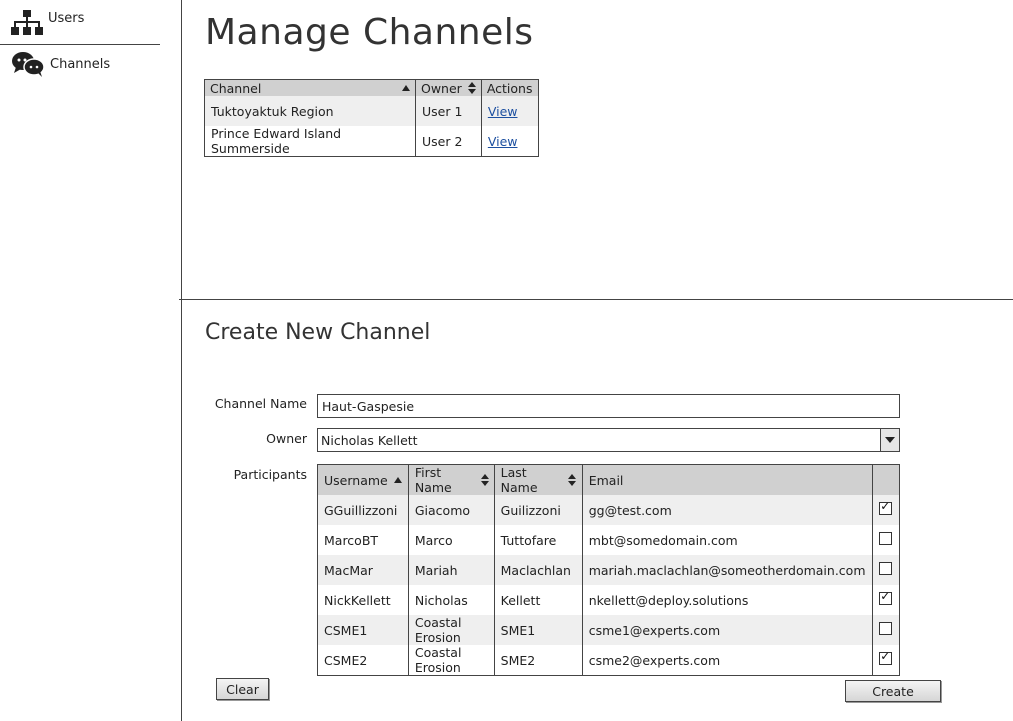 The image size is (1013, 721). Describe the element at coordinates (886, 479) in the screenshot. I see `column-header-select` at that location.